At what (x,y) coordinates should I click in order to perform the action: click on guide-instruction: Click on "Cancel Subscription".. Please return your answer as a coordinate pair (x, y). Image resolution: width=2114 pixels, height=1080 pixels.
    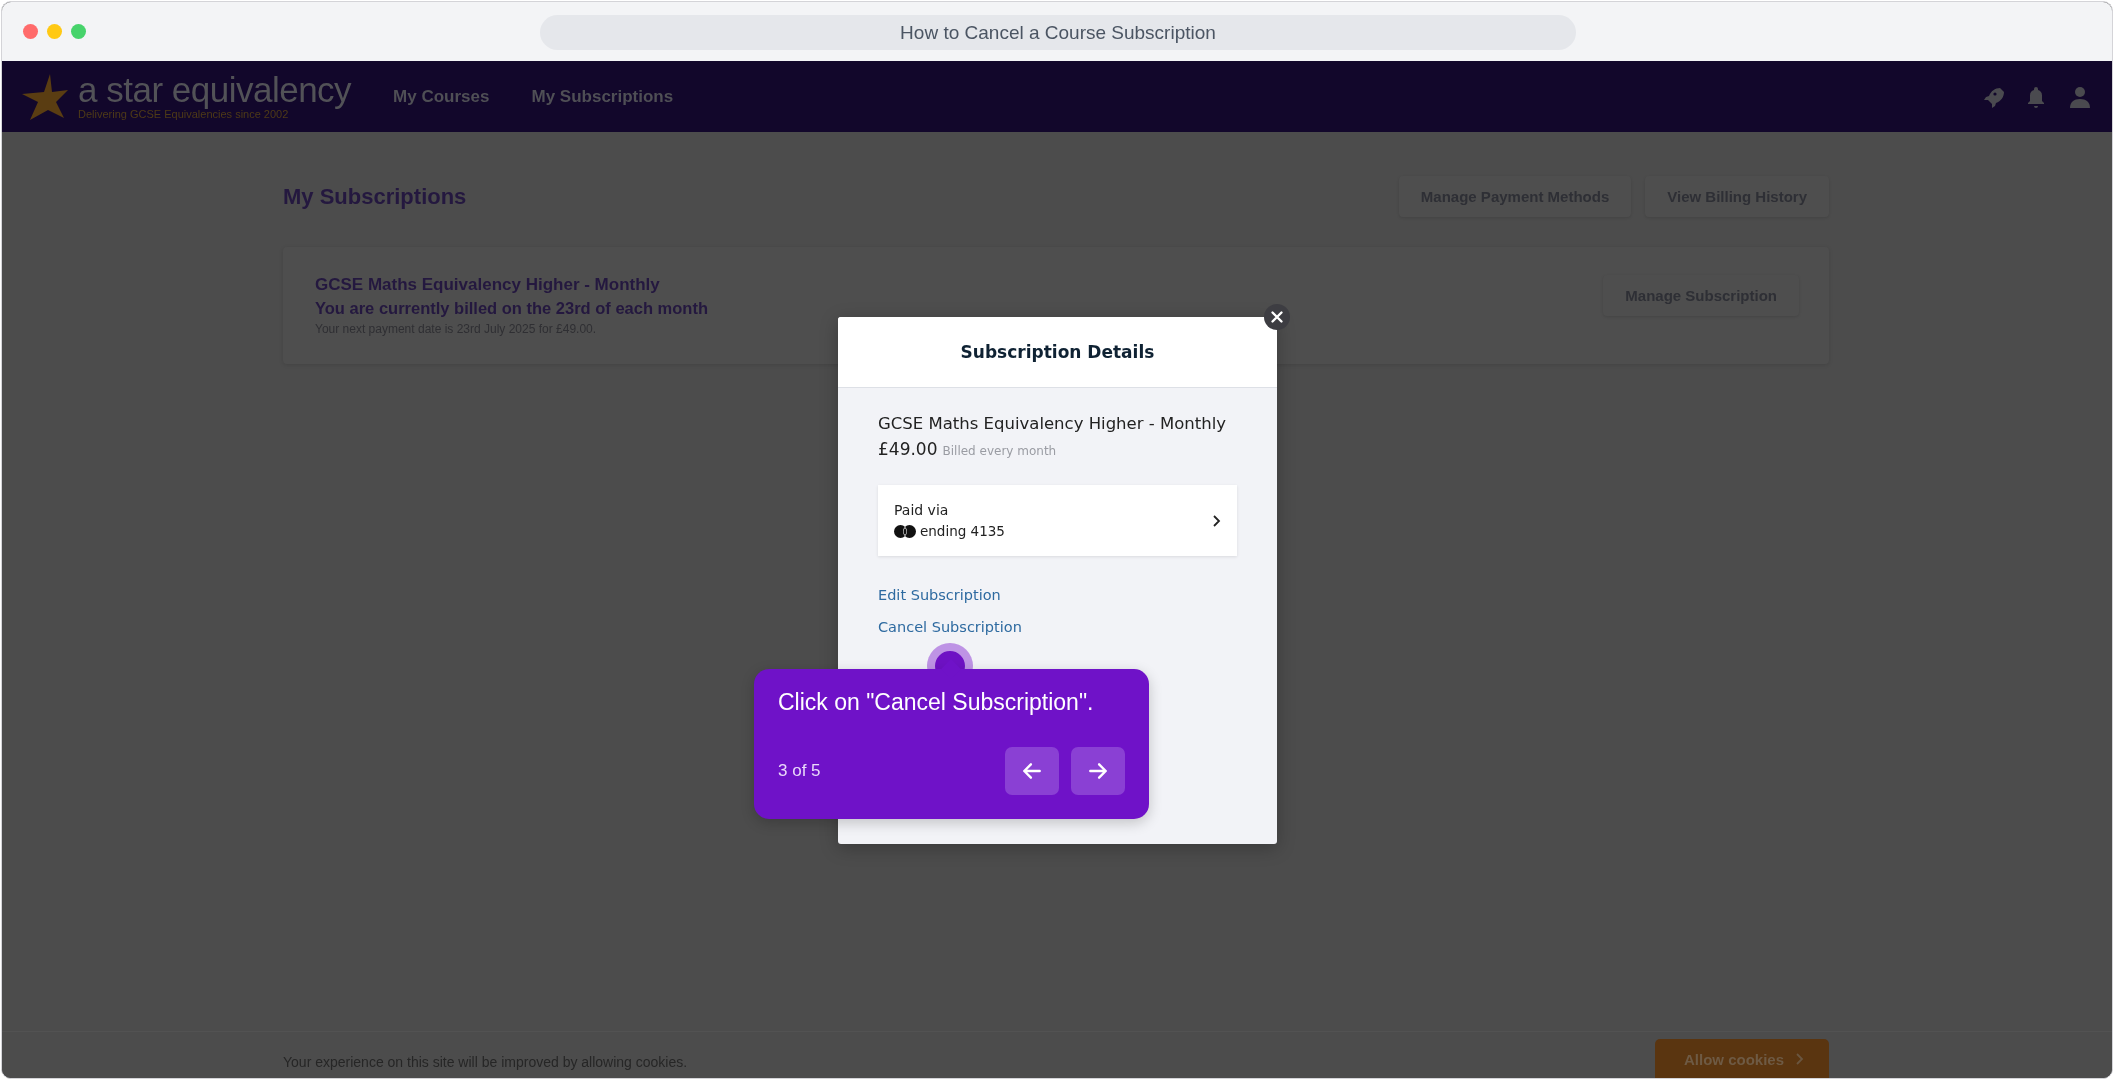
    Looking at the image, I should click on (936, 702).